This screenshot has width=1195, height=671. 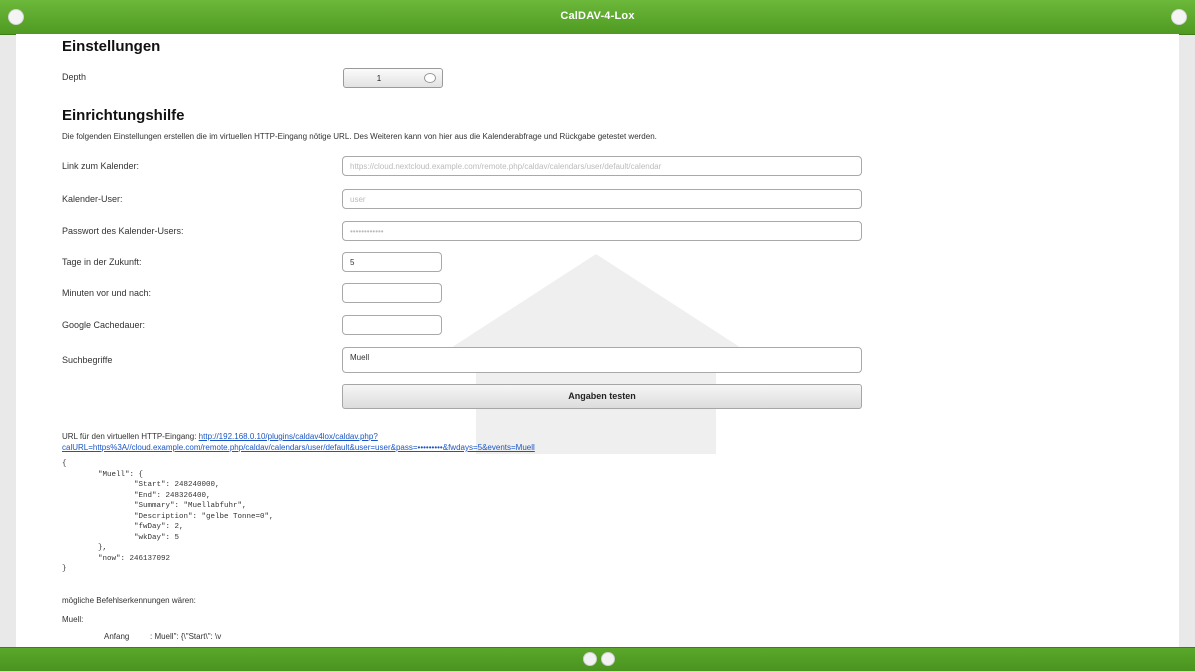 I want to click on url-label: URL für den virtuellen HTTP-Eingang:, so click(x=129, y=436).